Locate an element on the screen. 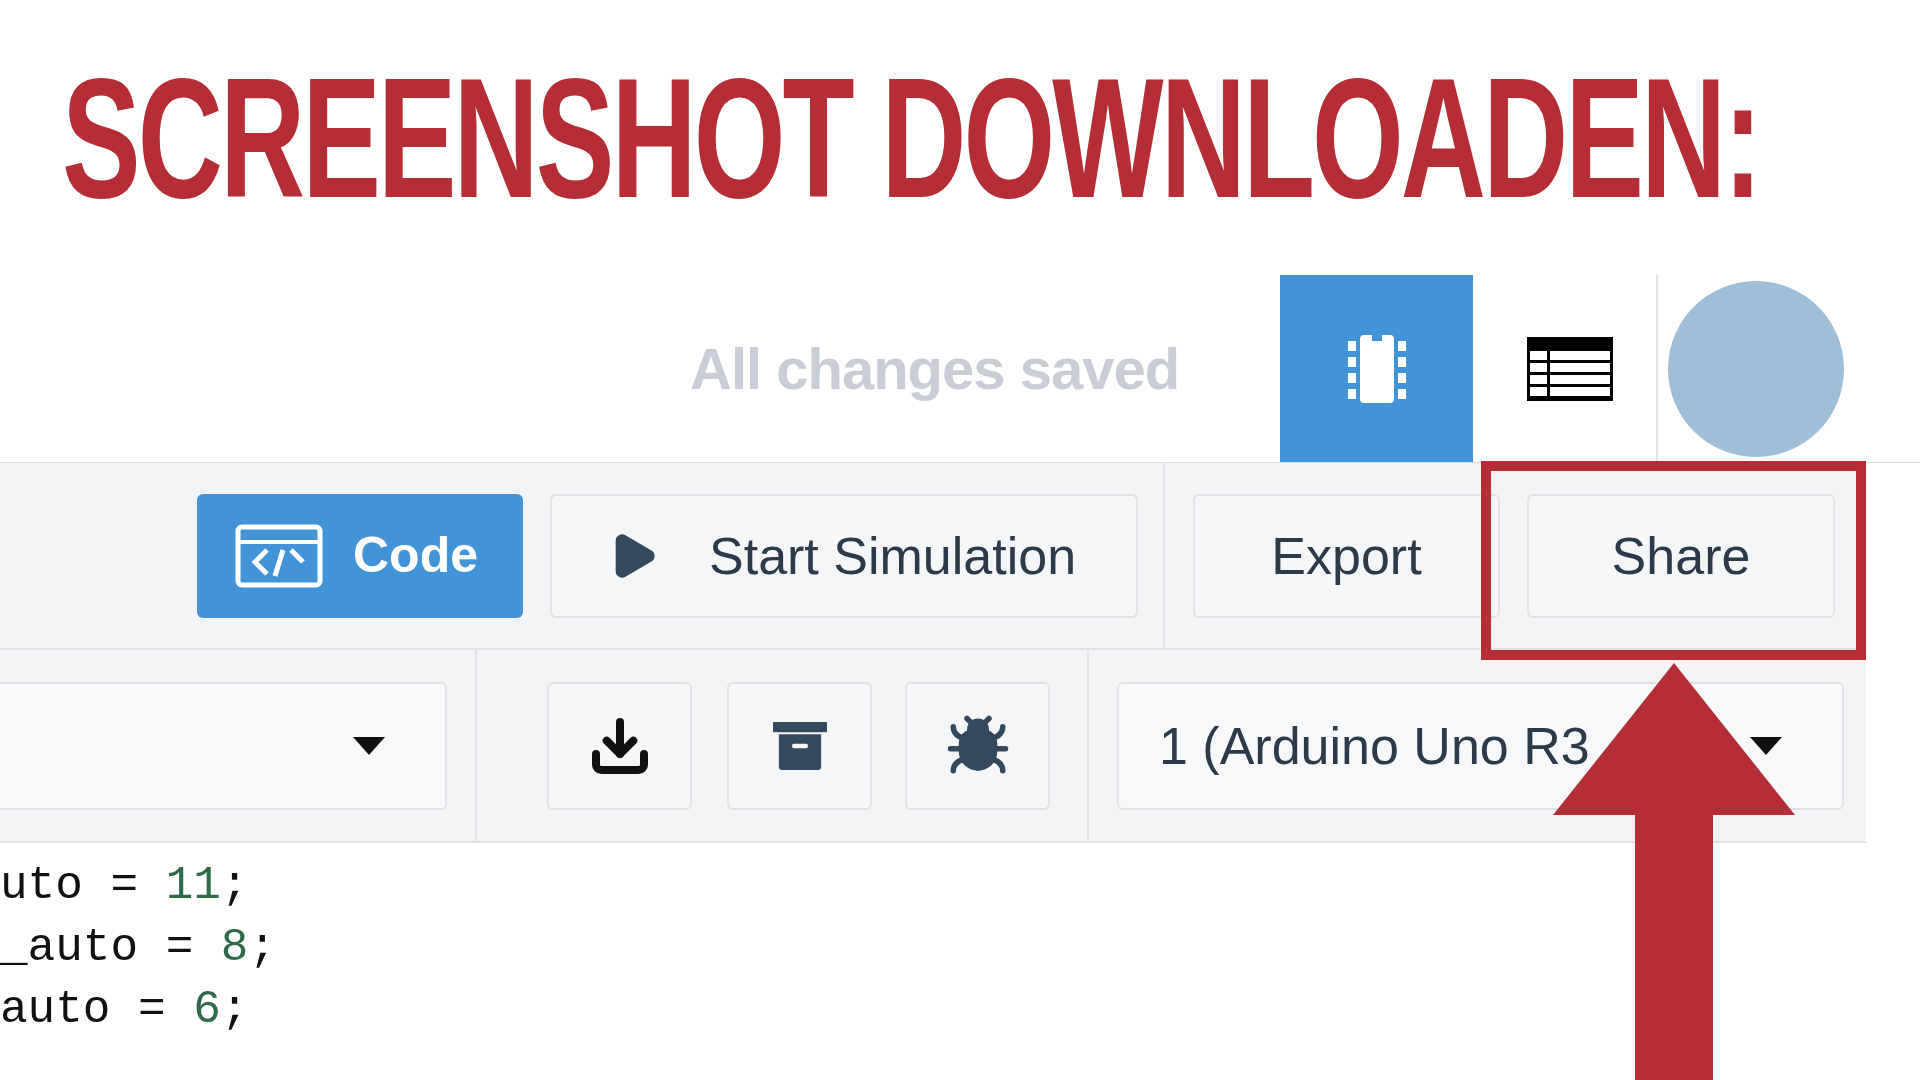 This screenshot has height=1080, width=1920. start-simulation-button: Start Simulation is located at coordinates (844, 555).